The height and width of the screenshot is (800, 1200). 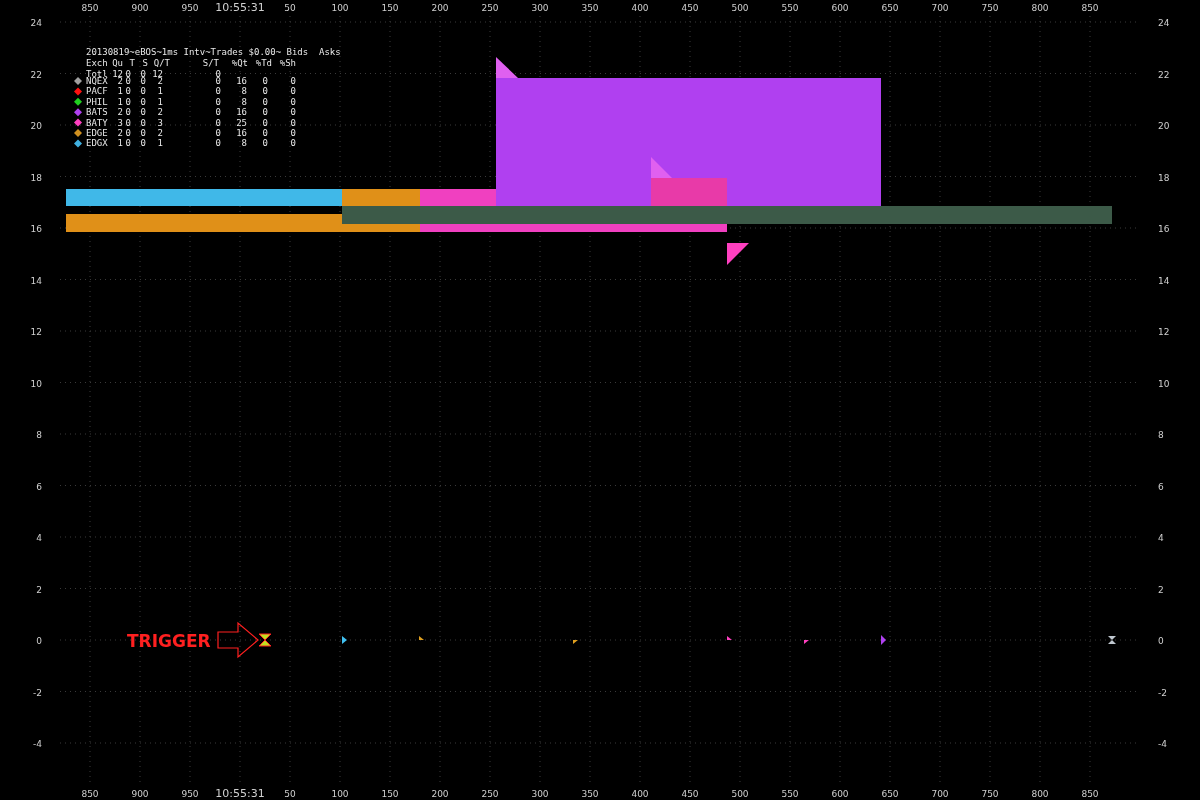 What do you see at coordinates (890, 794) in the screenshot?
I see `axis-label: 650` at bounding box center [890, 794].